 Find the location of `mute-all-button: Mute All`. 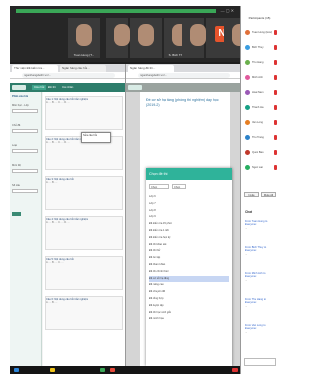

mute-all-button: Mute All is located at coordinates (268, 194).